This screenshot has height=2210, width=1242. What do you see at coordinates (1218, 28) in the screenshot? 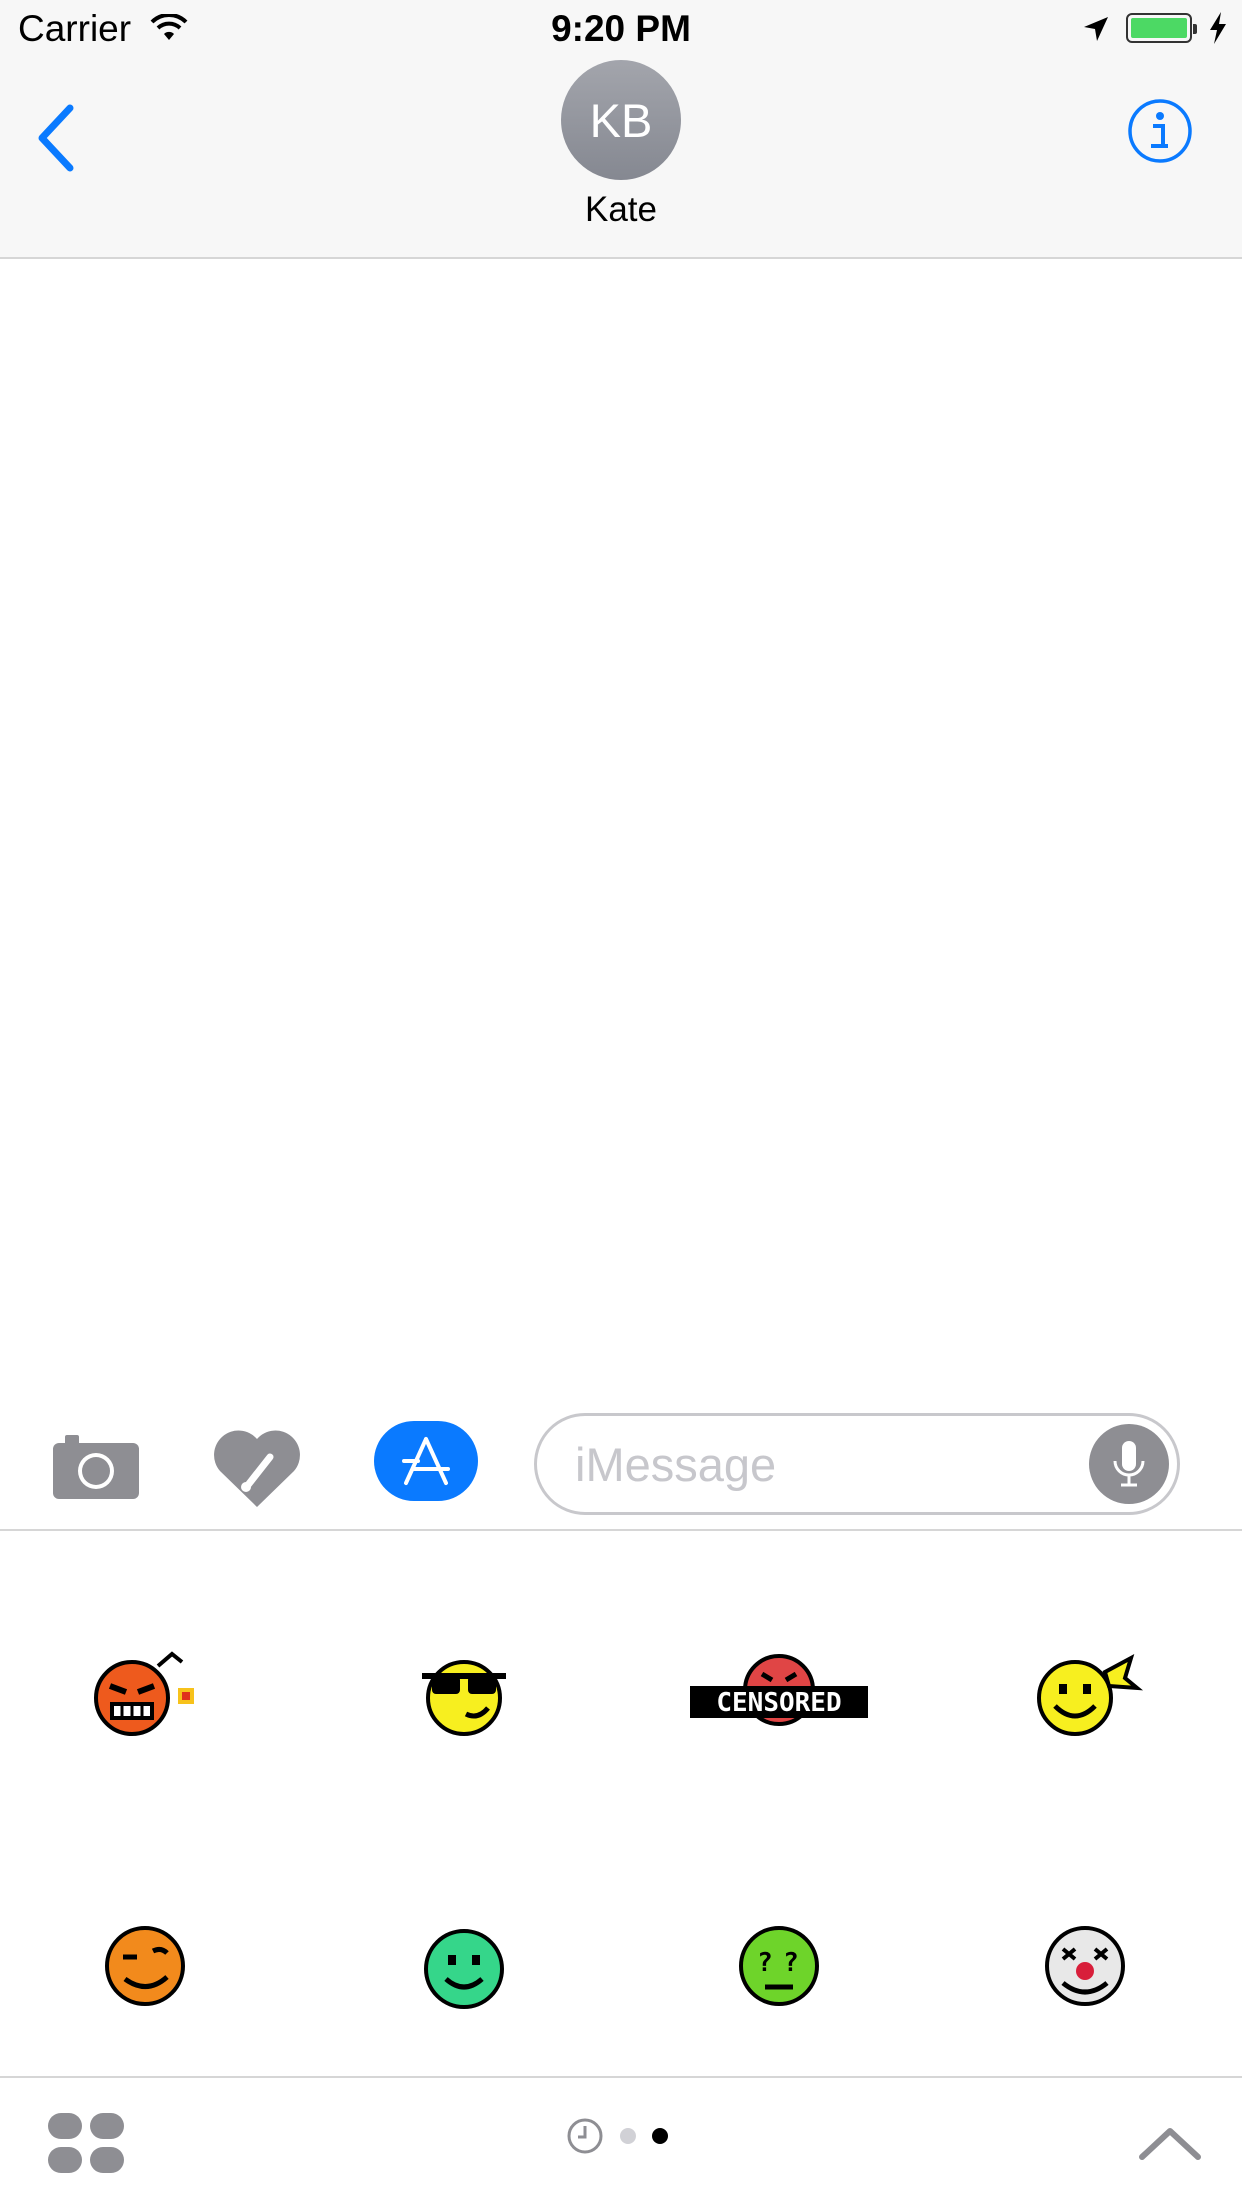
I see `charging-bolt-icon` at bounding box center [1218, 28].